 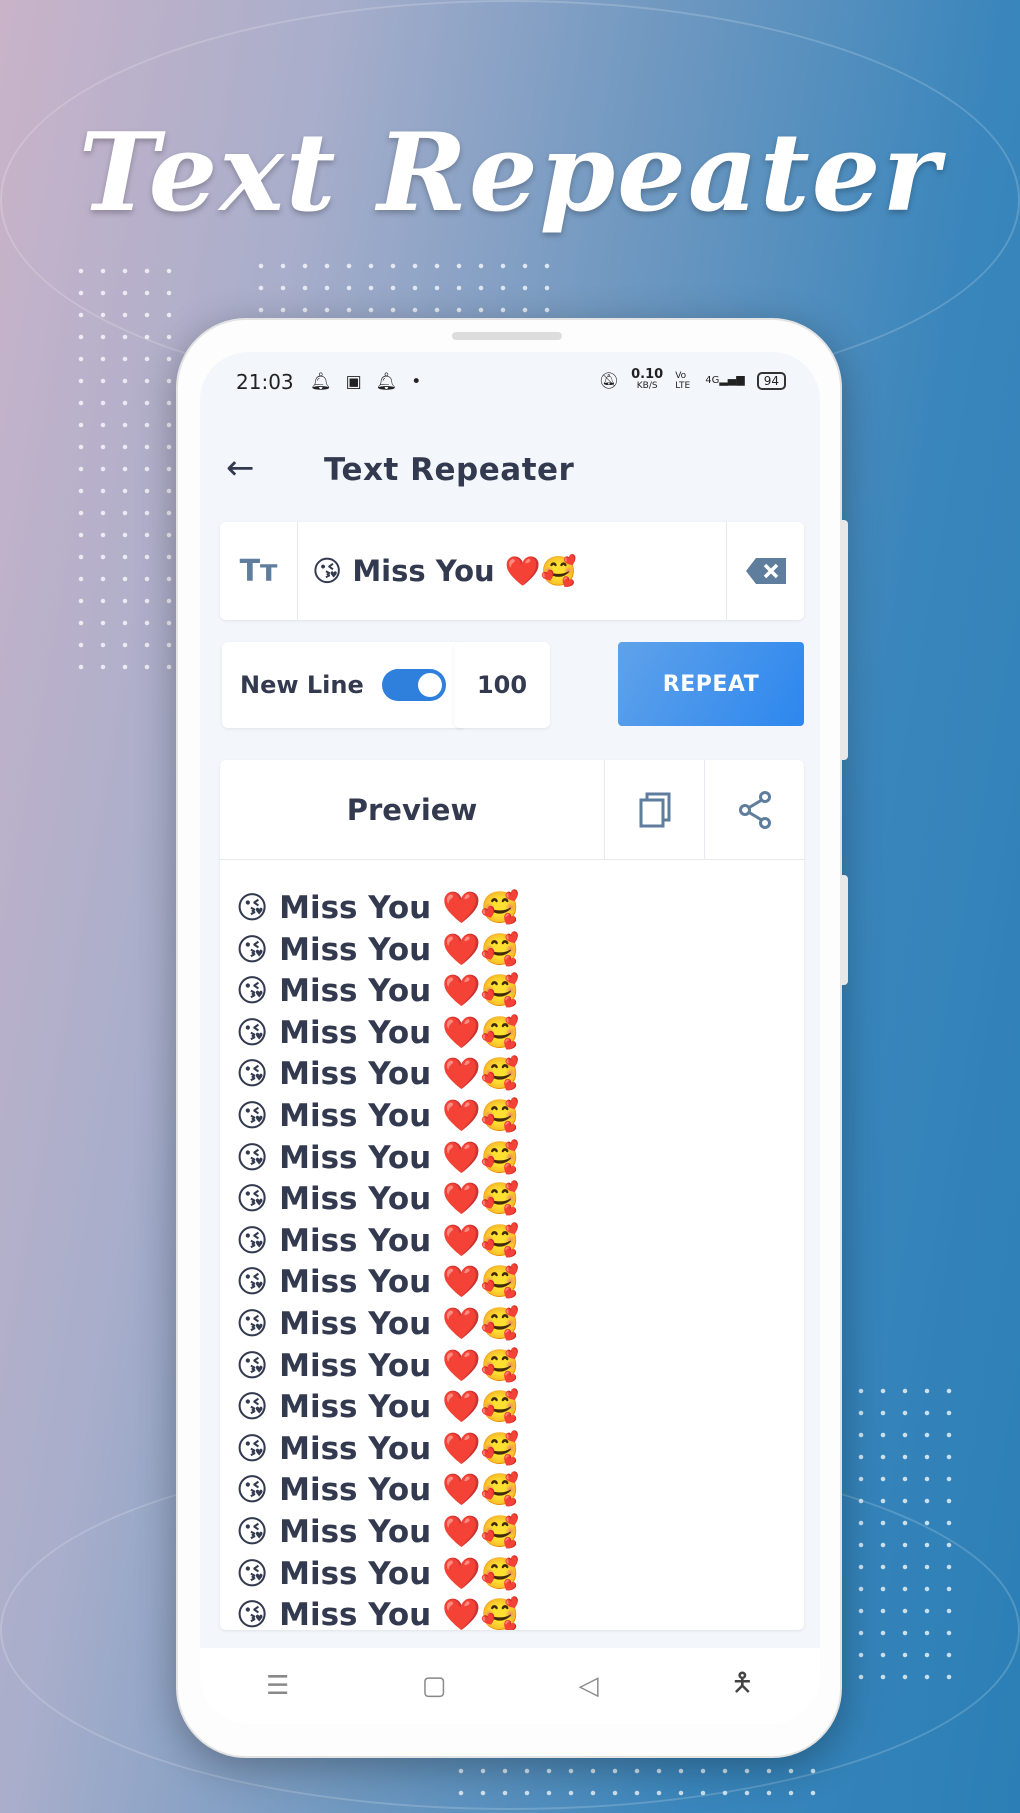 I want to click on back-triangle-icon: ◁, so click(x=589, y=1686).